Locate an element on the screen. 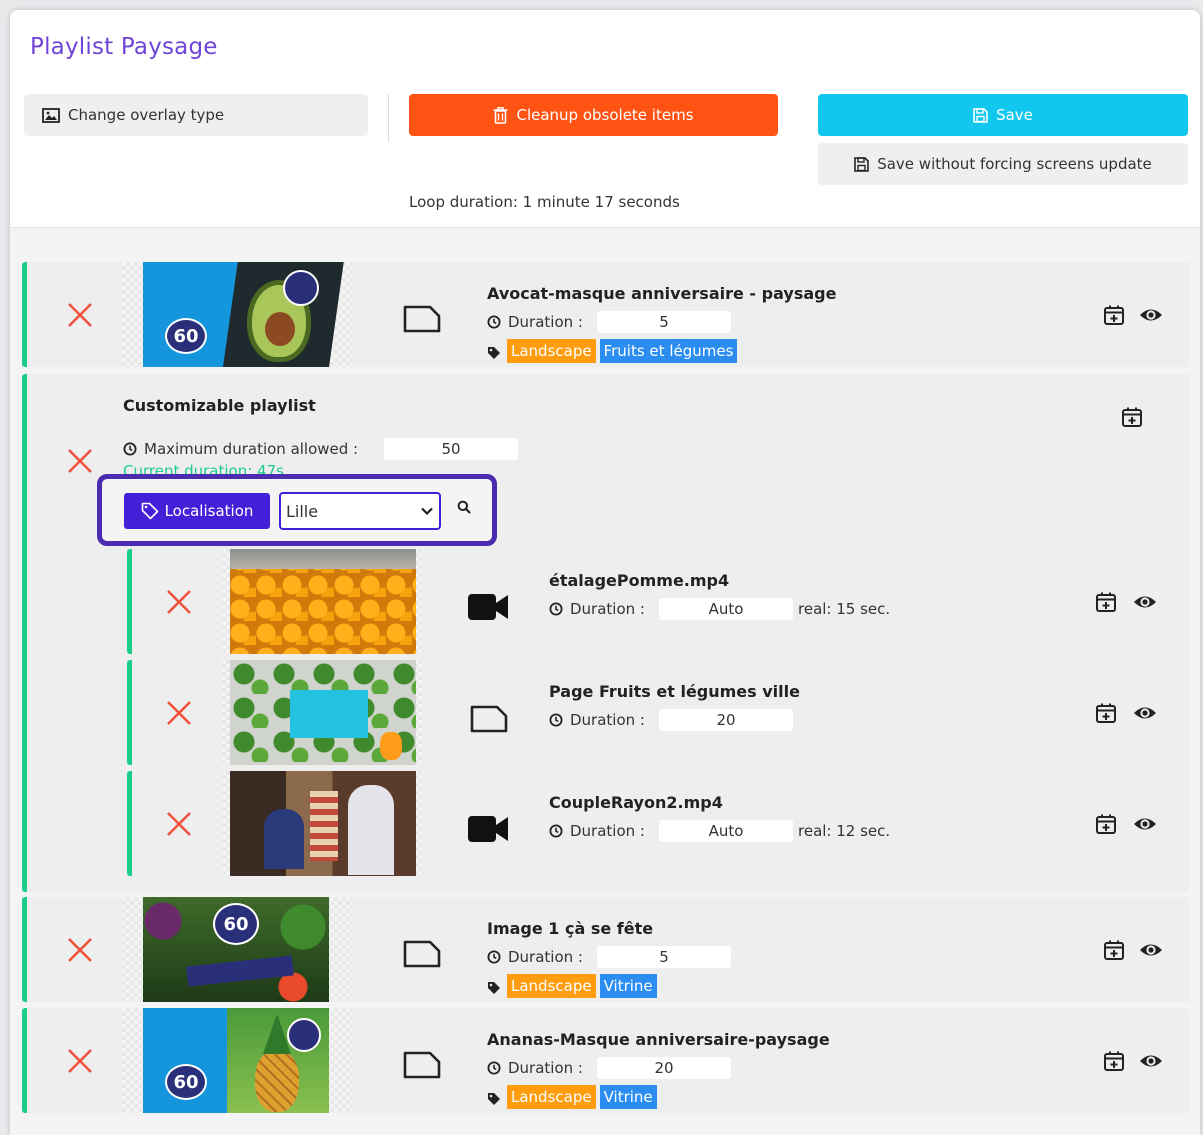 The height and width of the screenshot is (1135, 1203). save-without-forcing-button: Save without forcing screens update is located at coordinates (1003, 164).